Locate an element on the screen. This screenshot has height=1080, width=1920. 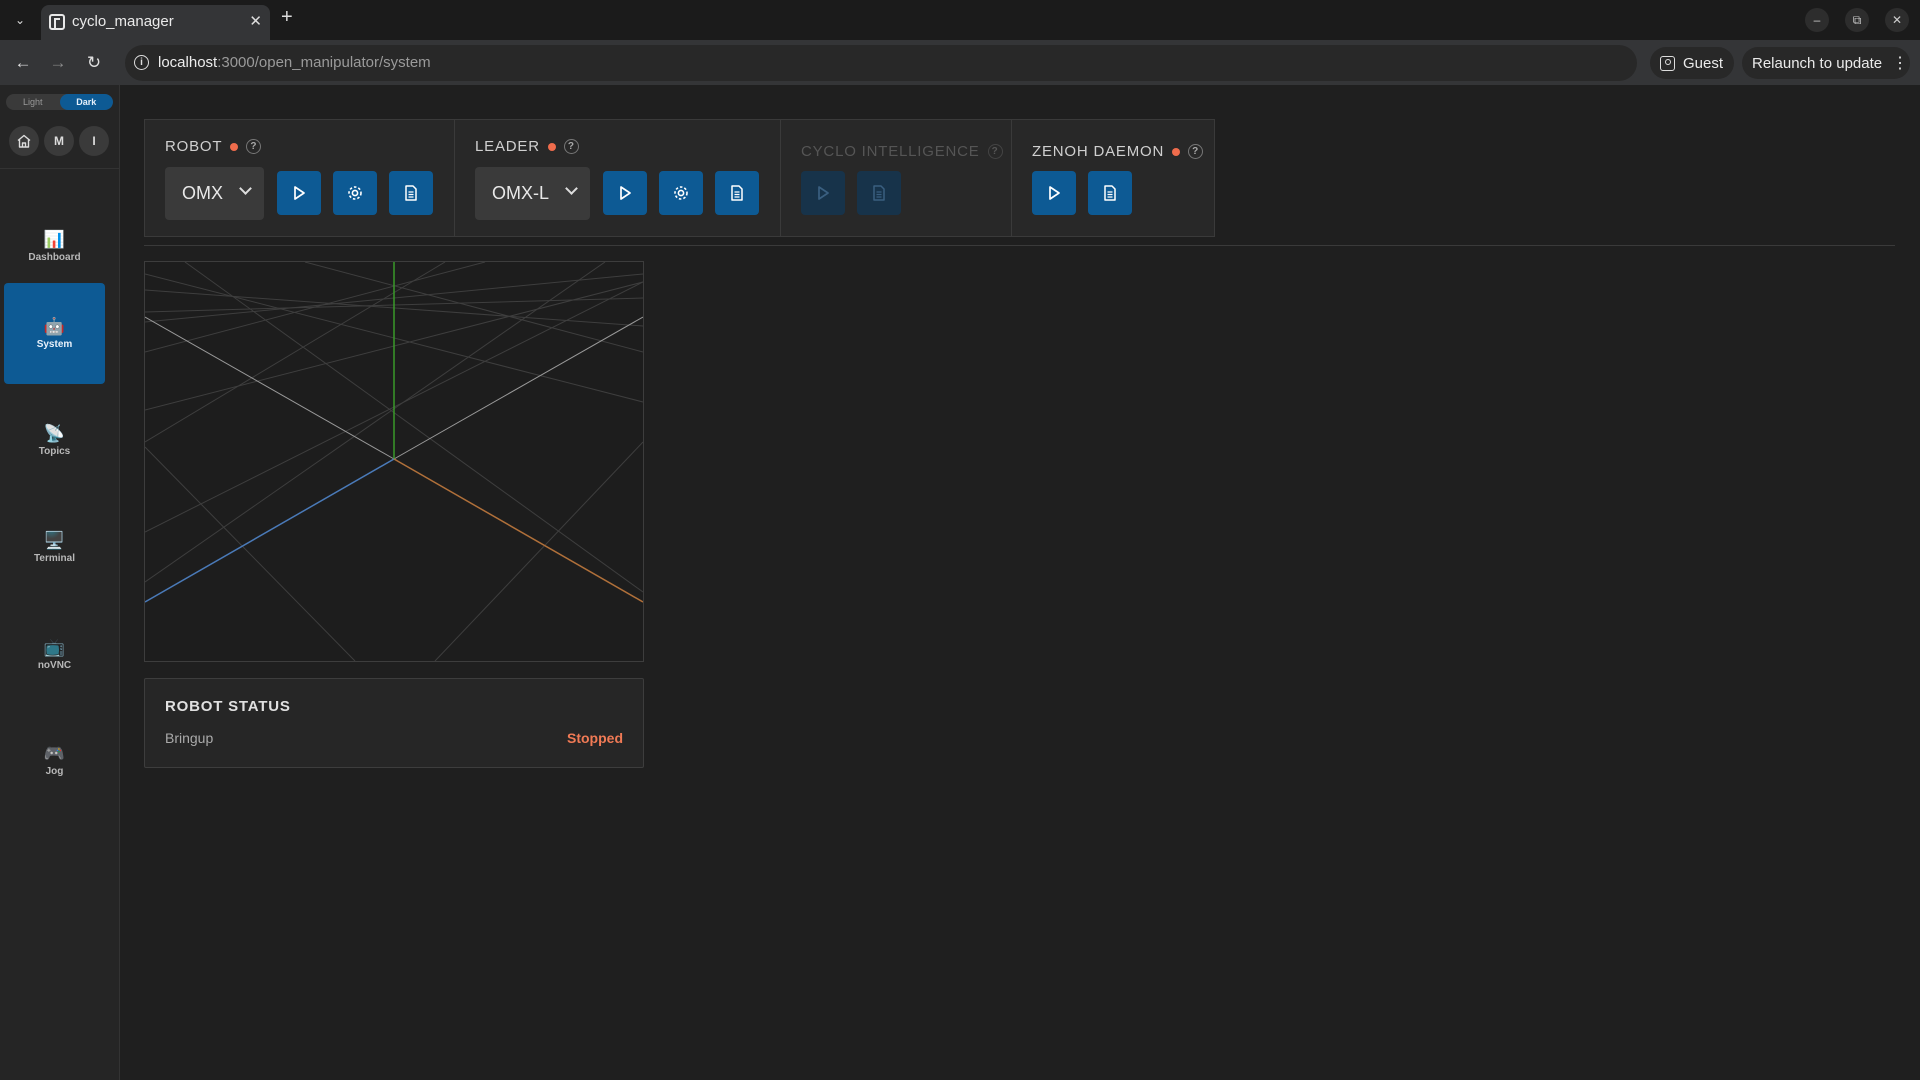
zenoh-title-text: ZENOH DAEMON is located at coordinates (1098, 151).